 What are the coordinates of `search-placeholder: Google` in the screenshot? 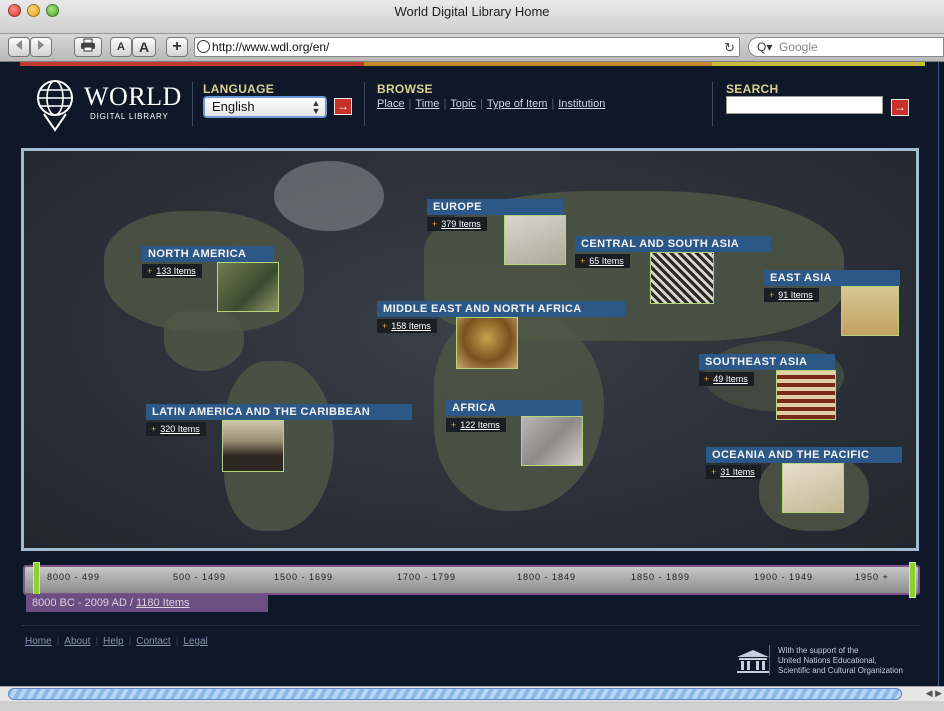 It's located at (798, 47).